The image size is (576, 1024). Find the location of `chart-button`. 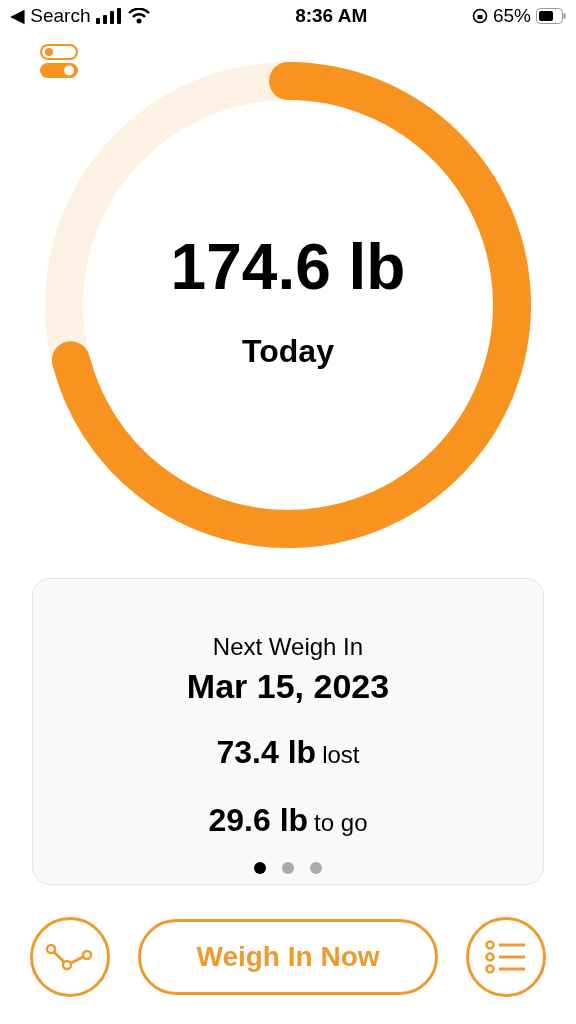

chart-button is located at coordinates (70, 957).